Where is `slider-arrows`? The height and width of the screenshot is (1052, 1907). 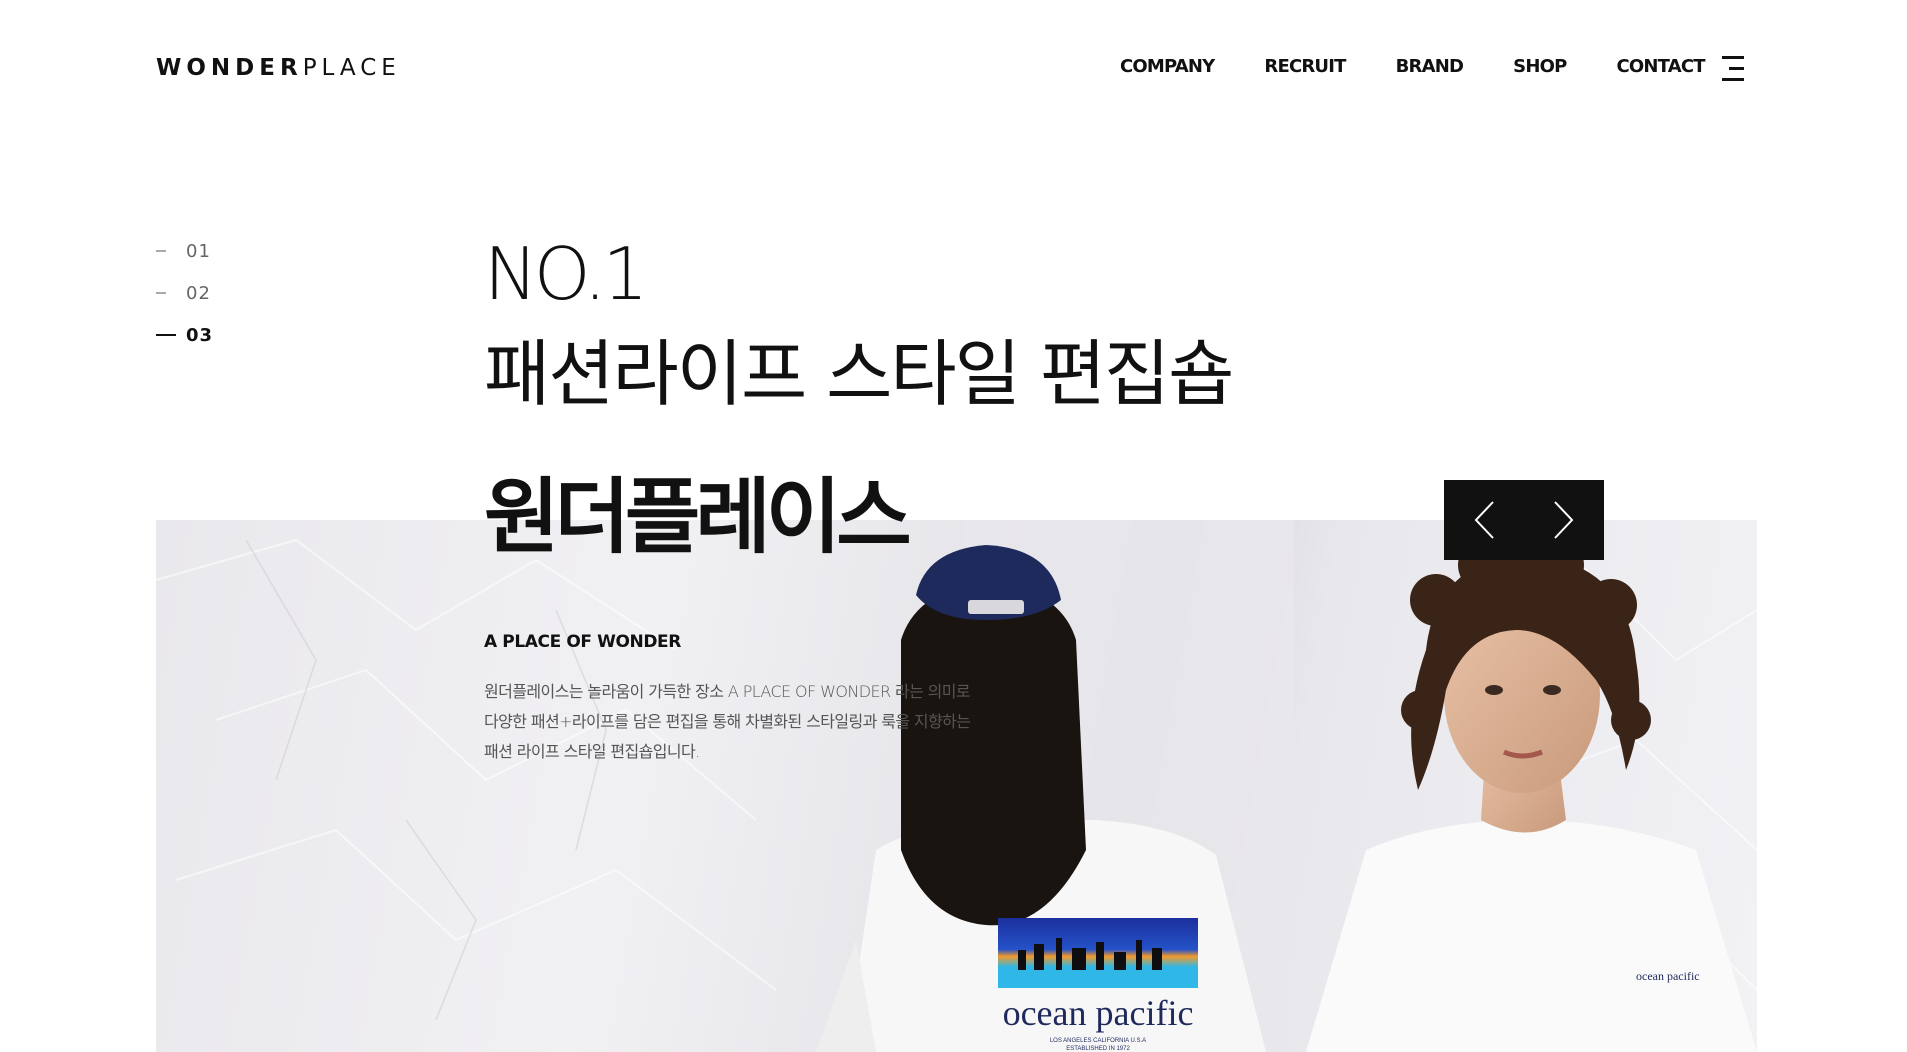 slider-arrows is located at coordinates (1524, 520).